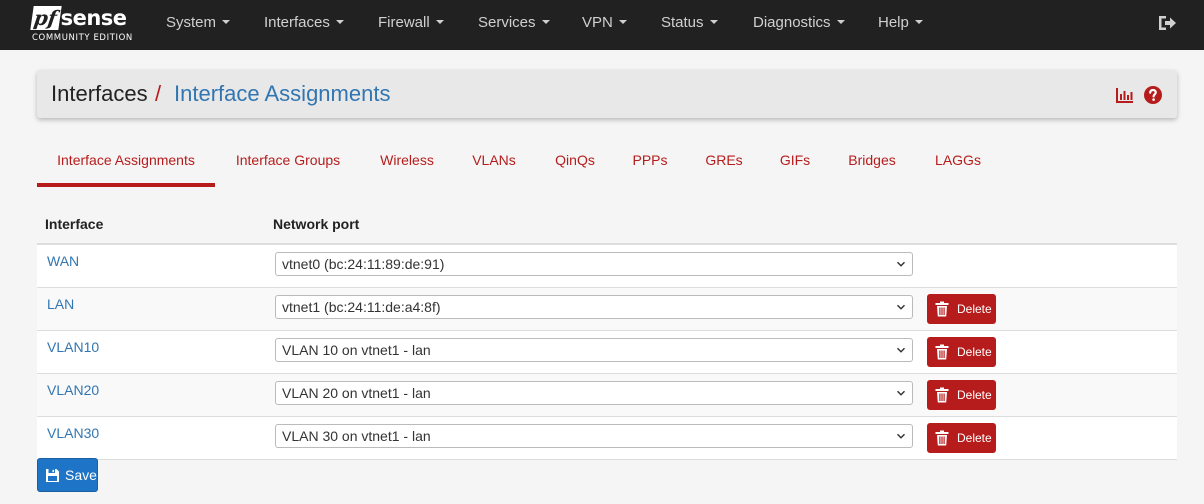 This screenshot has height=504, width=1204. Describe the element at coordinates (494, 163) in the screenshot. I see `tab-vlans: VLANs` at that location.